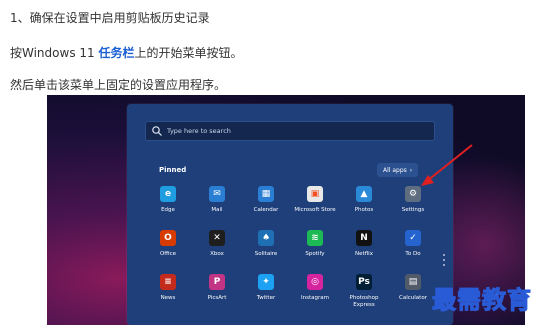 This screenshot has width=557, height=325. Describe the element at coordinates (116, 53) in the screenshot. I see `taskbar-link: 任务栏` at that location.